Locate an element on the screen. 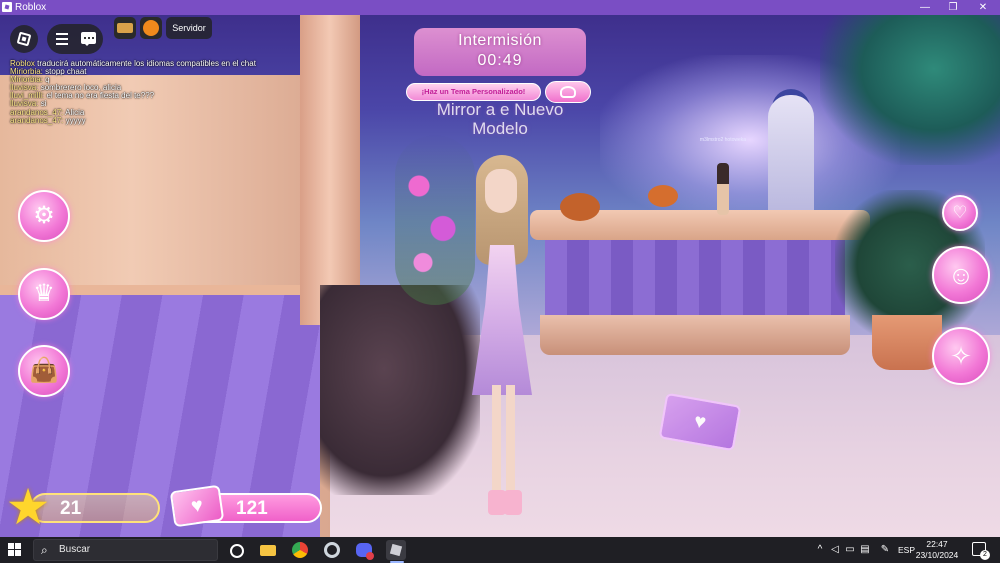 The height and width of the screenshot is (563, 1000). language-indicator: ESP is located at coordinates (906, 550).